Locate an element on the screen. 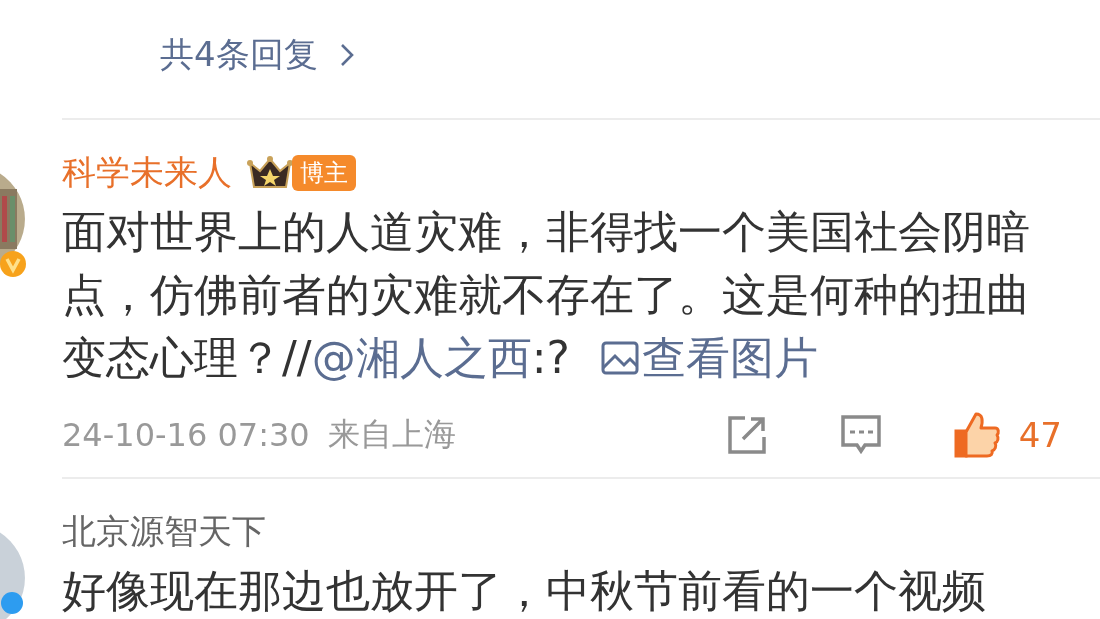  user-name: 北京源智天下 is located at coordinates (164, 532).